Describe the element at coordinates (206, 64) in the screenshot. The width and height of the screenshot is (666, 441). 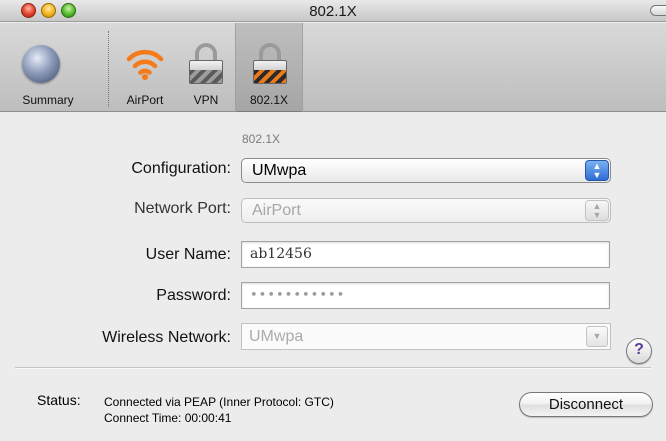
I see `lock-icon` at that location.